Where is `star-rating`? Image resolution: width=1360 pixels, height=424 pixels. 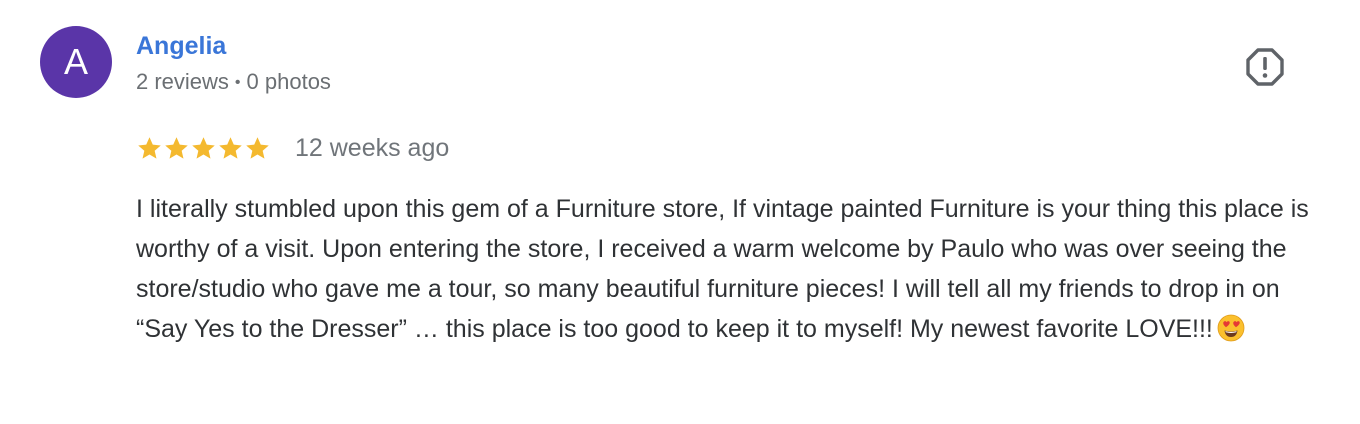
star-rating is located at coordinates (203, 148).